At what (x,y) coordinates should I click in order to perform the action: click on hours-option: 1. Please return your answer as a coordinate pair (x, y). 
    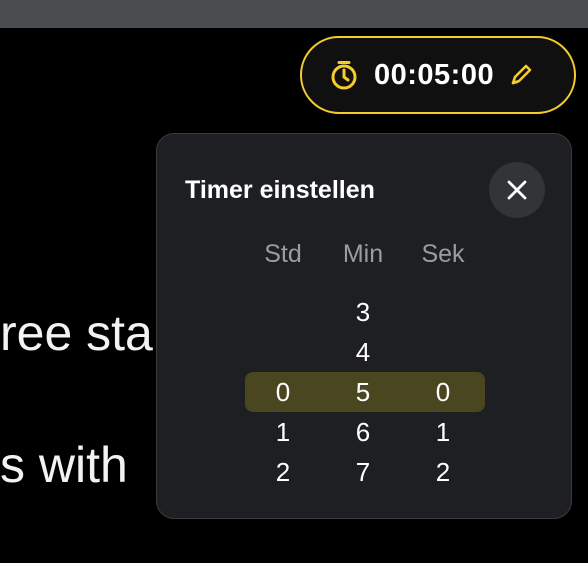
    Looking at the image, I should click on (283, 432).